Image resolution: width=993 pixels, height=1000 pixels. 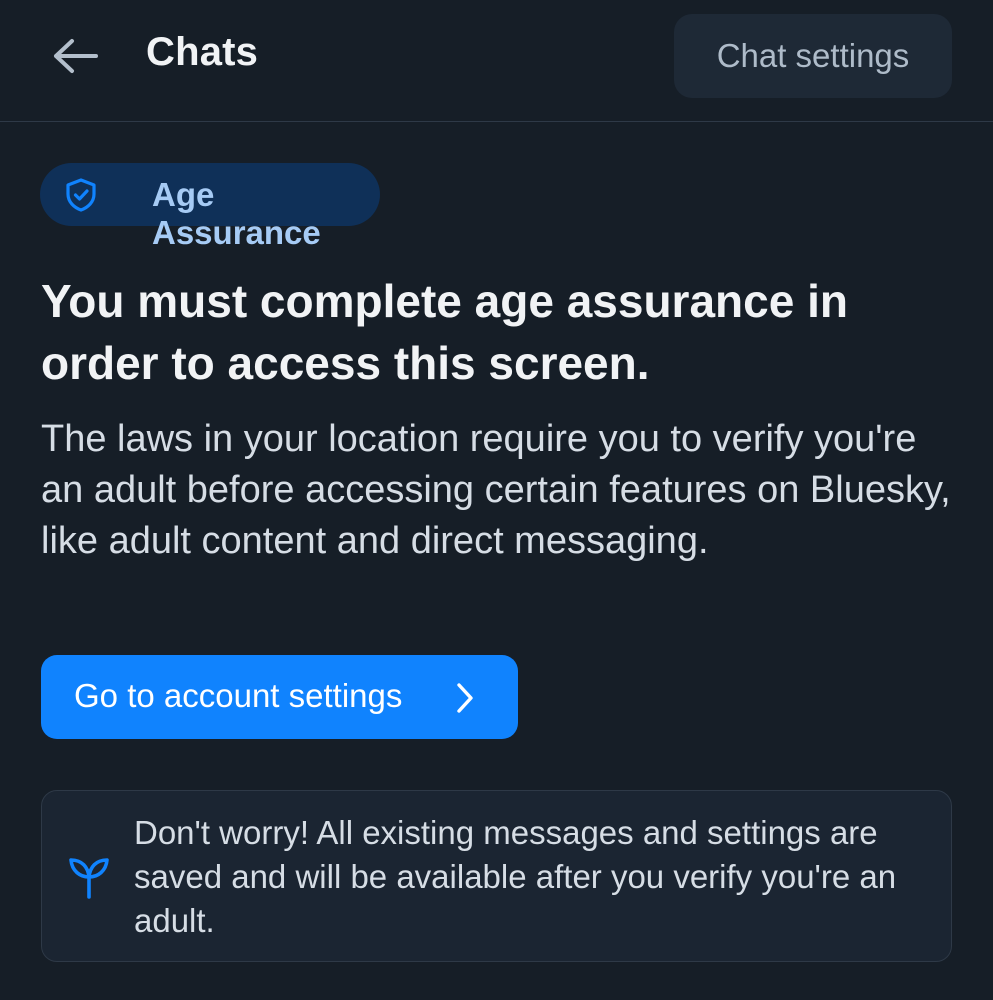 What do you see at coordinates (236, 213) in the screenshot?
I see `badge-label: Age Assurance` at bounding box center [236, 213].